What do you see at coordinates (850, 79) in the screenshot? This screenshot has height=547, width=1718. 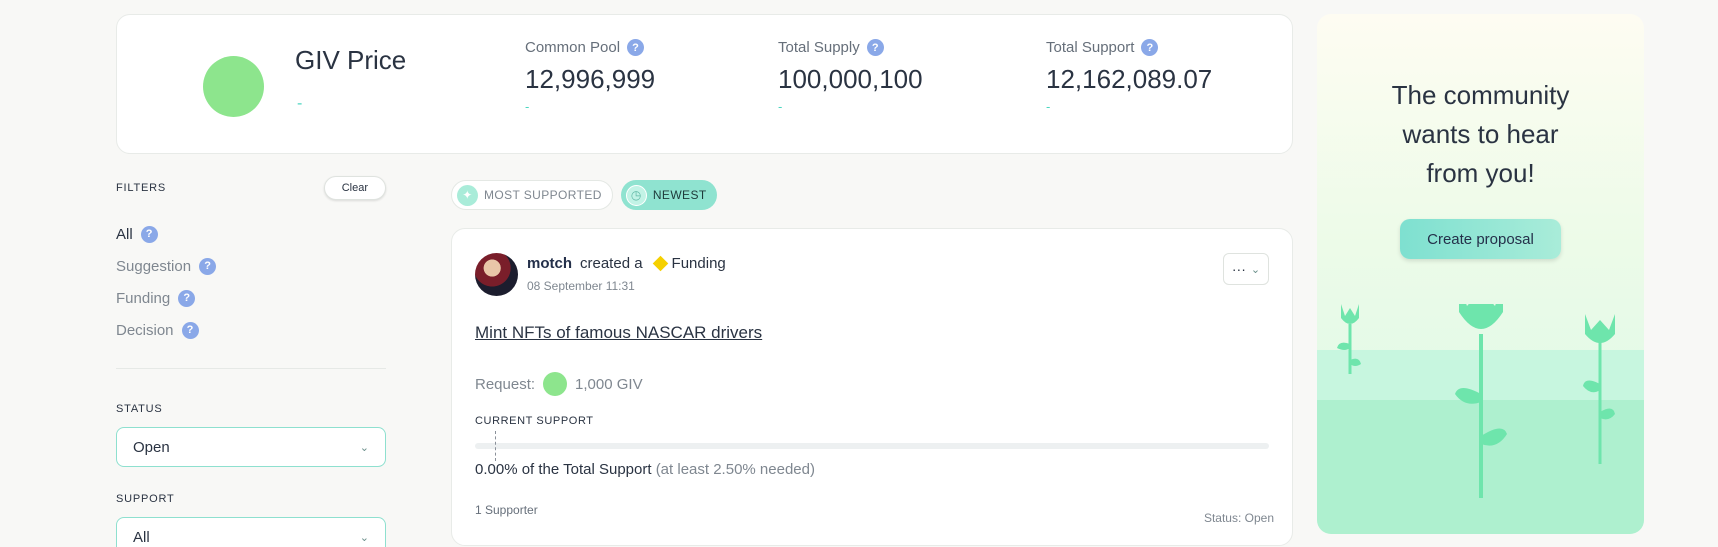 I see `stat-value: 100,000,100` at bounding box center [850, 79].